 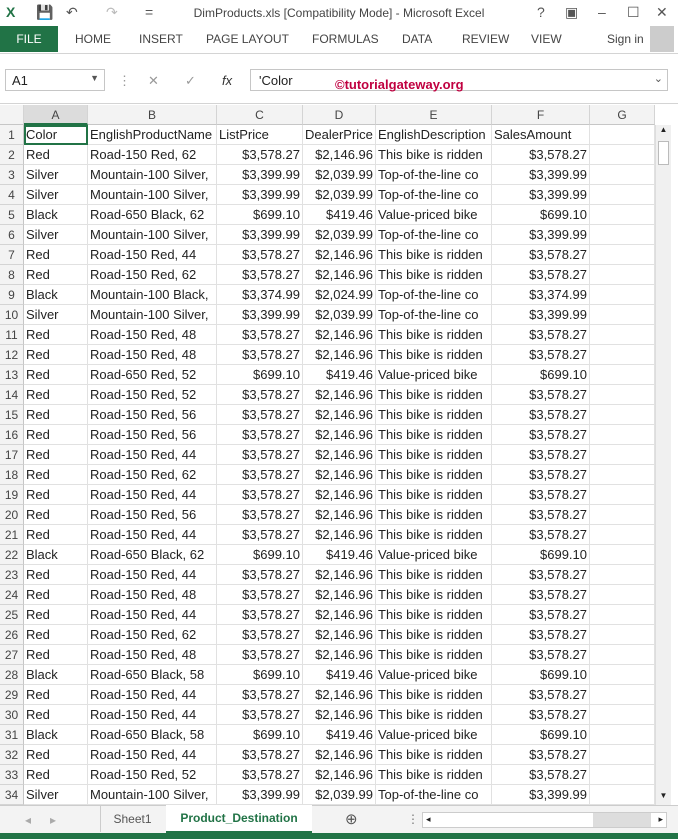 I want to click on cell: Black, so click(x=56, y=215).